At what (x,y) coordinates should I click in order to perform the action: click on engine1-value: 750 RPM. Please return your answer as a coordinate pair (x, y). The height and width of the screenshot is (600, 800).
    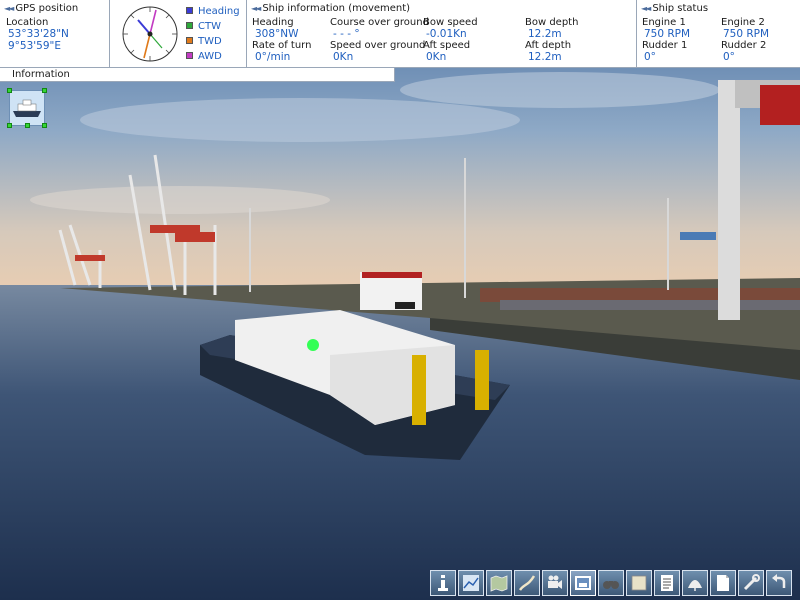
    Looking at the image, I should click on (667, 34).